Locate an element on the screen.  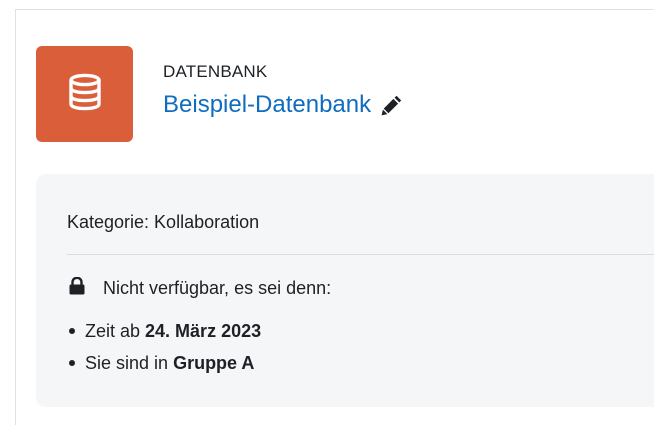
activity-text: DATENBANK Beispiel-Datenbank is located at coordinates (283, 91).